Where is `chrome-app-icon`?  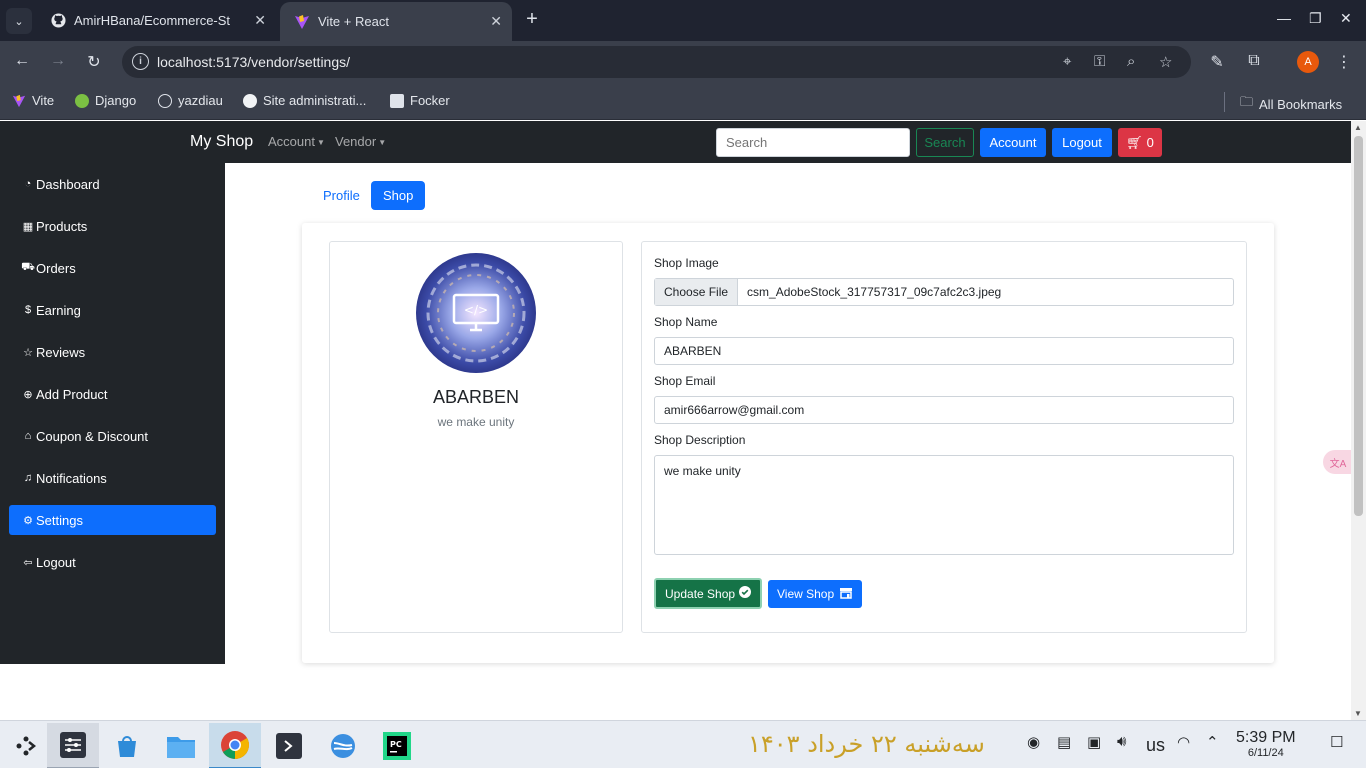 chrome-app-icon is located at coordinates (235, 745).